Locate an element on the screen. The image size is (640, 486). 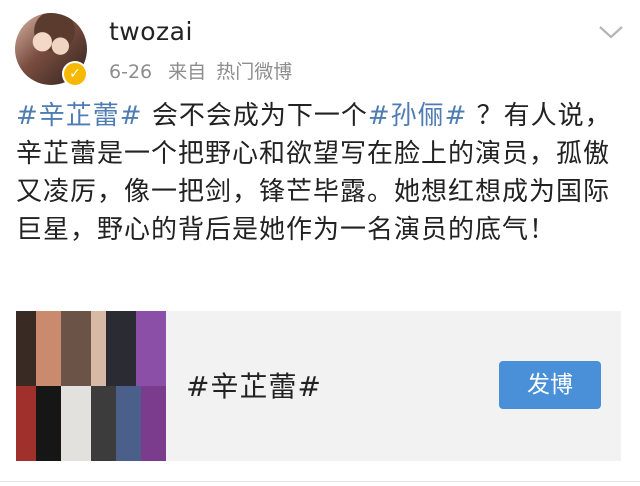
topic-thumbnail-image is located at coordinates (91, 386).